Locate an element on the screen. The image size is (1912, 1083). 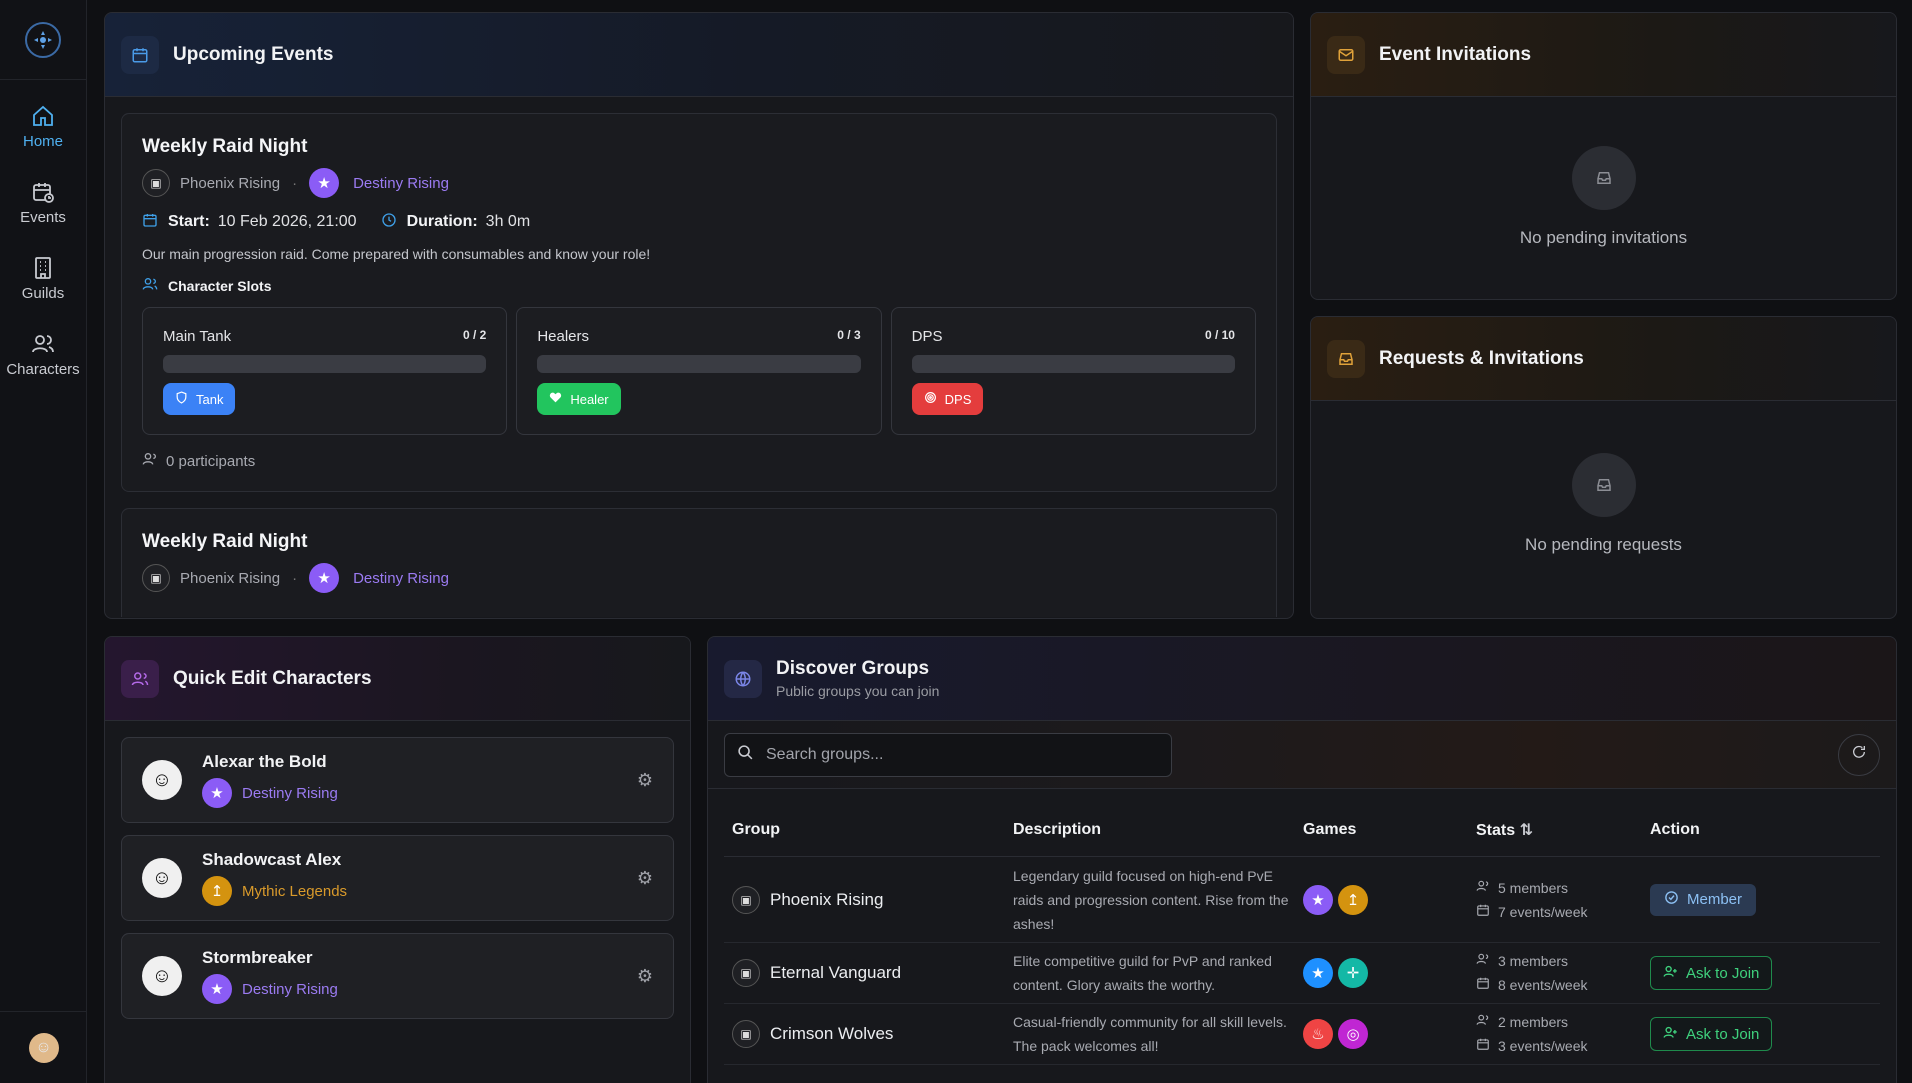
role-badge-dps: DPS is located at coordinates (947, 399).